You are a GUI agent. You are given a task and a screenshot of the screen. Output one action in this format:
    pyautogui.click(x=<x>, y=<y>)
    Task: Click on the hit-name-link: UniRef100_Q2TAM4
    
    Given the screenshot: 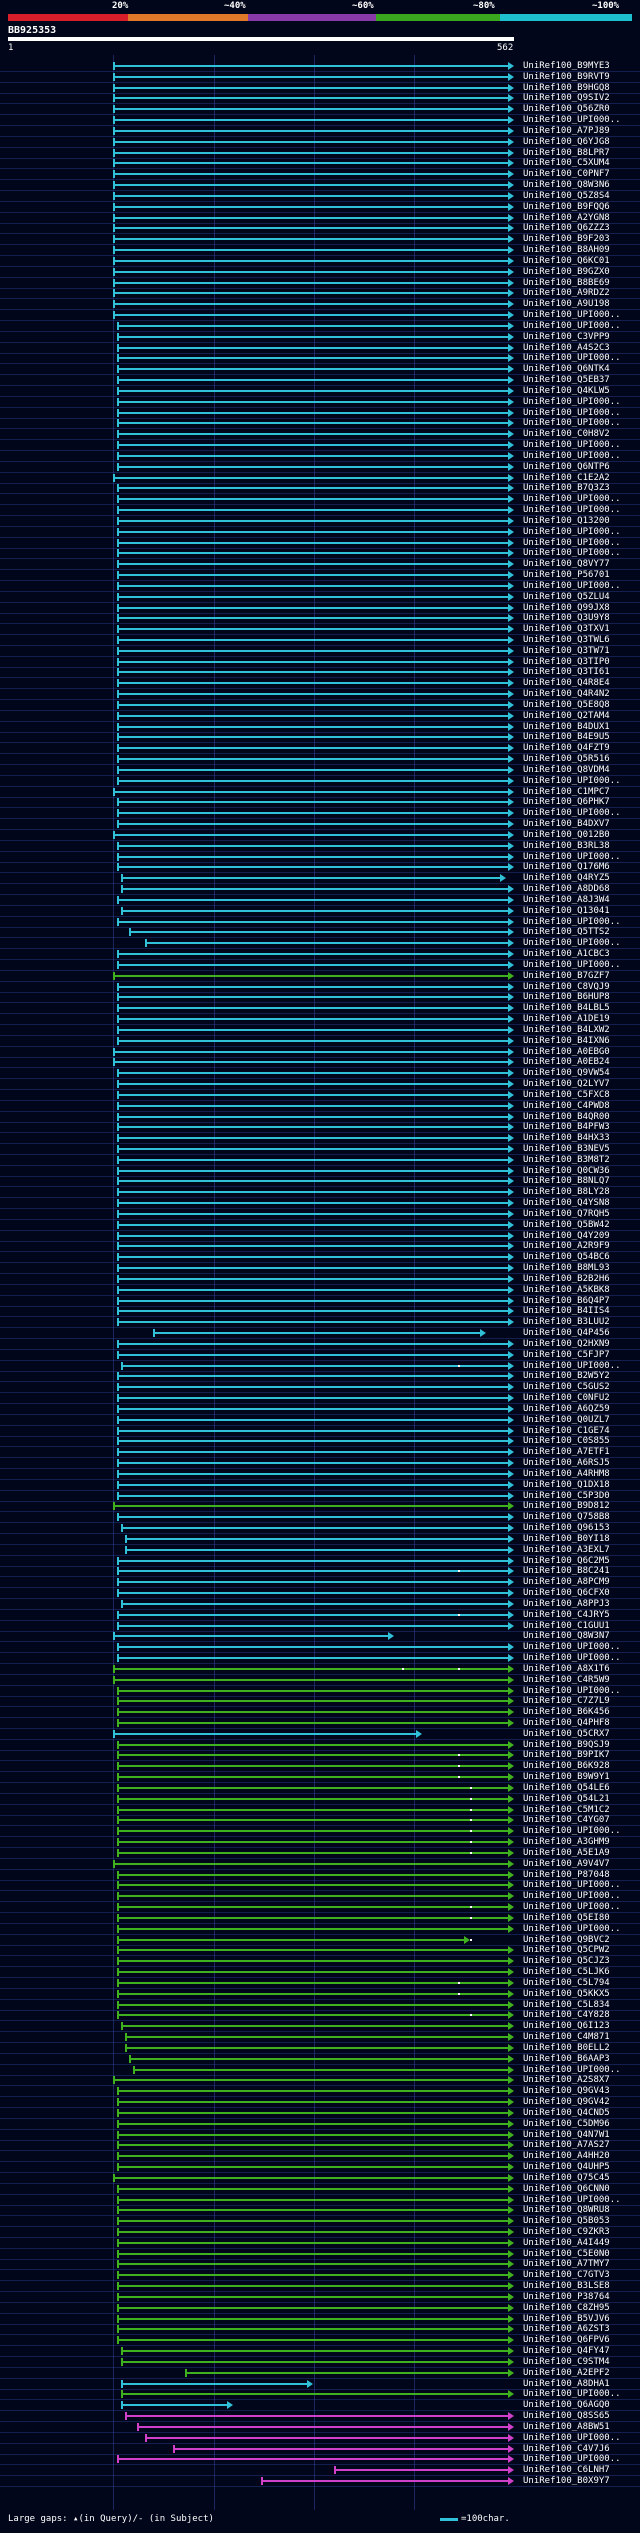 What is the action you would take?
    pyautogui.click(x=566, y=716)
    